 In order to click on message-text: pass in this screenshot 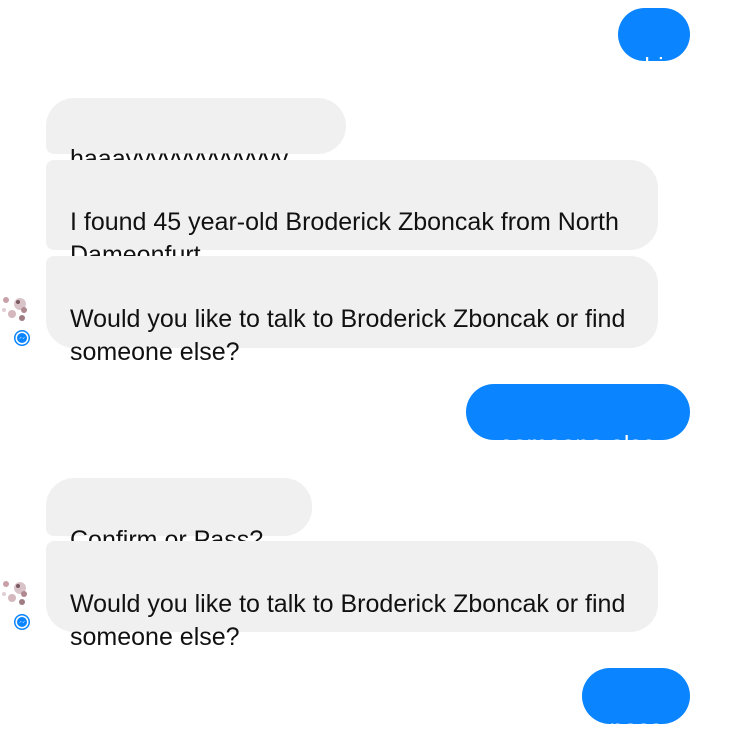, I will do `click(636, 729)`.